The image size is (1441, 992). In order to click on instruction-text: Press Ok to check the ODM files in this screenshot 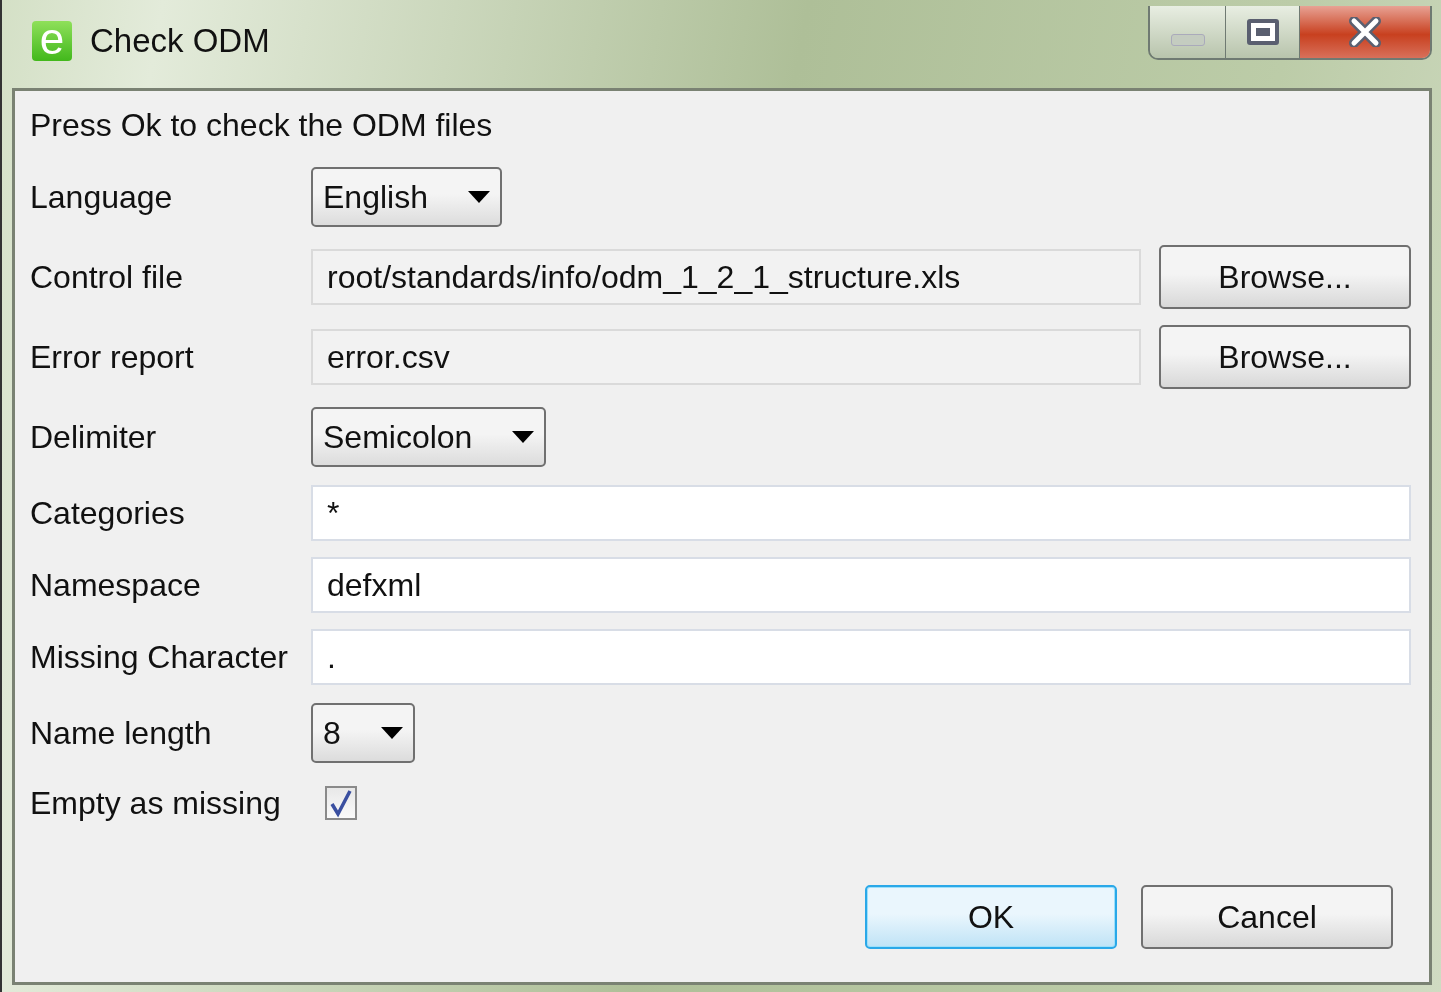, I will do `click(262, 125)`.